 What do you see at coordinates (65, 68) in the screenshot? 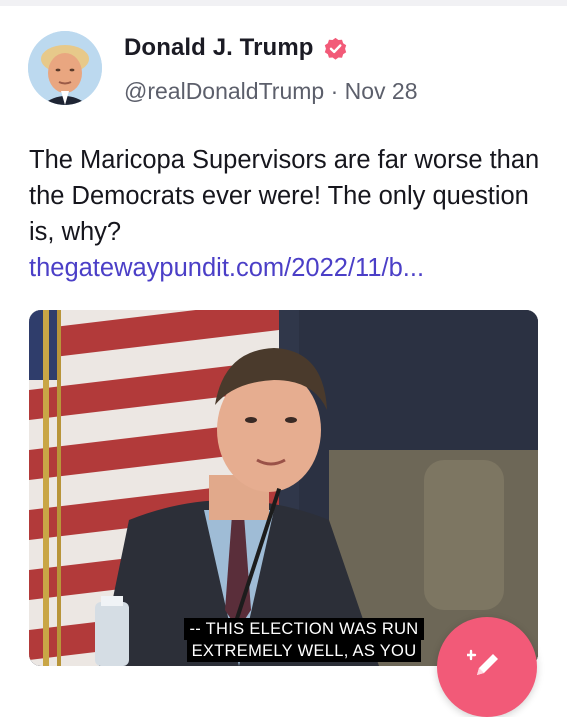
I see `avatar` at bounding box center [65, 68].